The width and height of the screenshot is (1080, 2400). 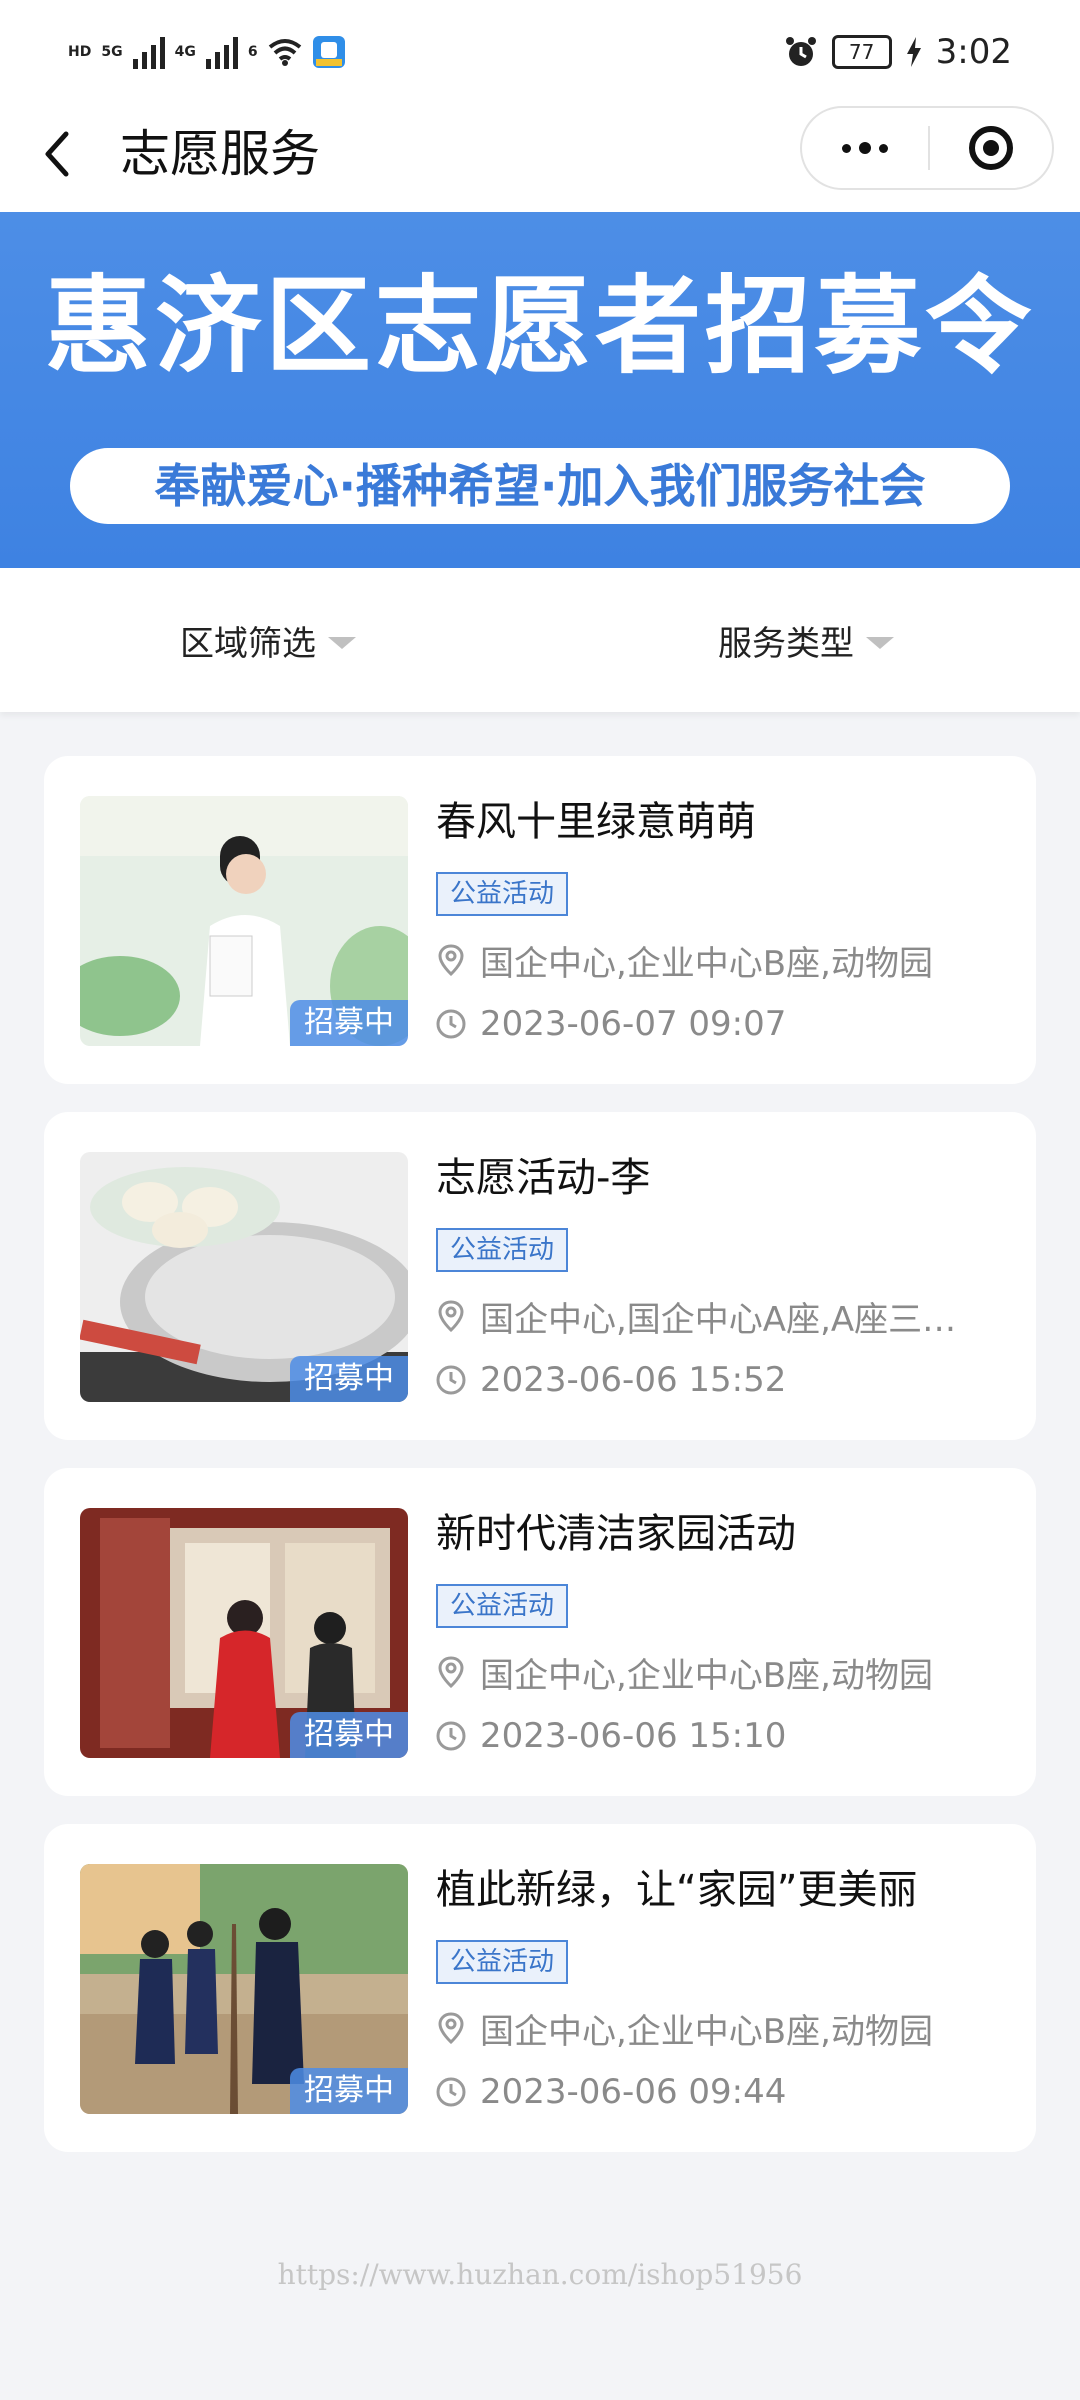 What do you see at coordinates (786, 643) in the screenshot?
I see `service-type-label: 服务类型` at bounding box center [786, 643].